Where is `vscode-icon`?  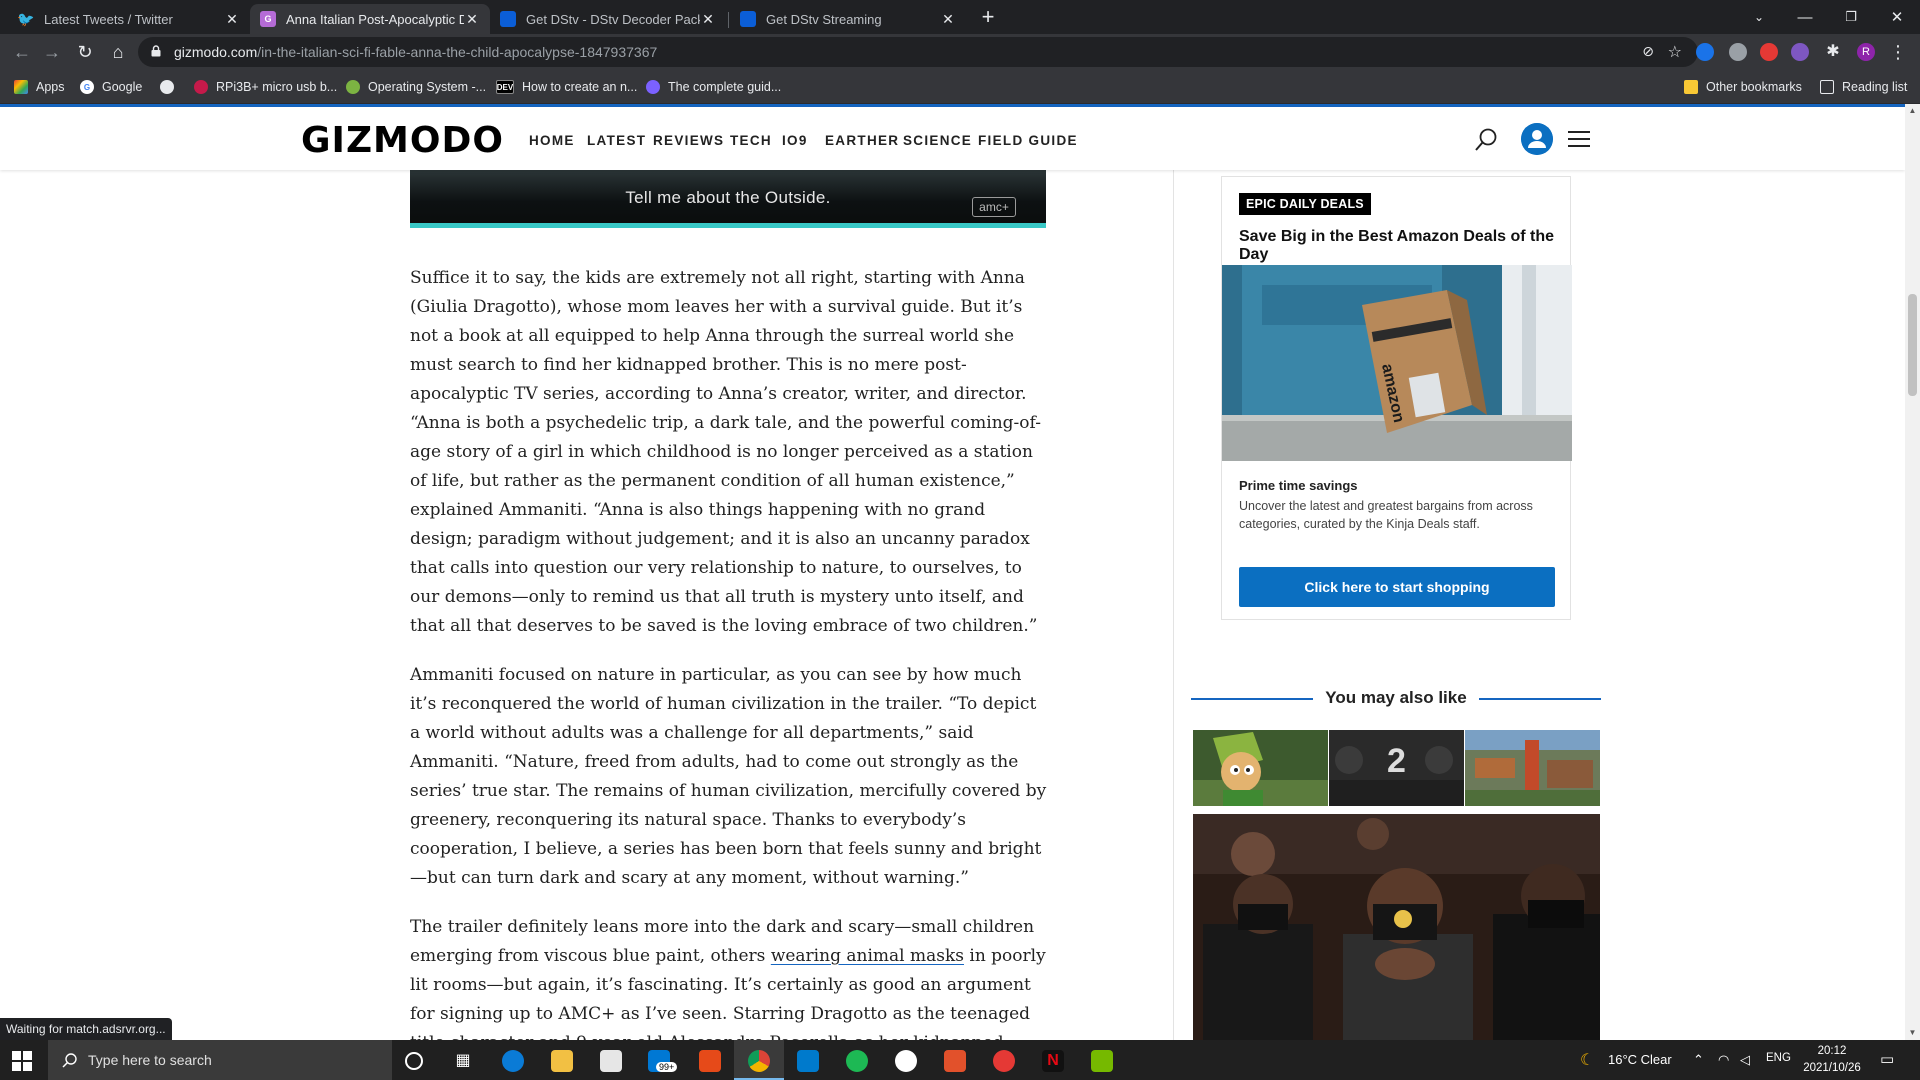
vscode-icon is located at coordinates (808, 1061).